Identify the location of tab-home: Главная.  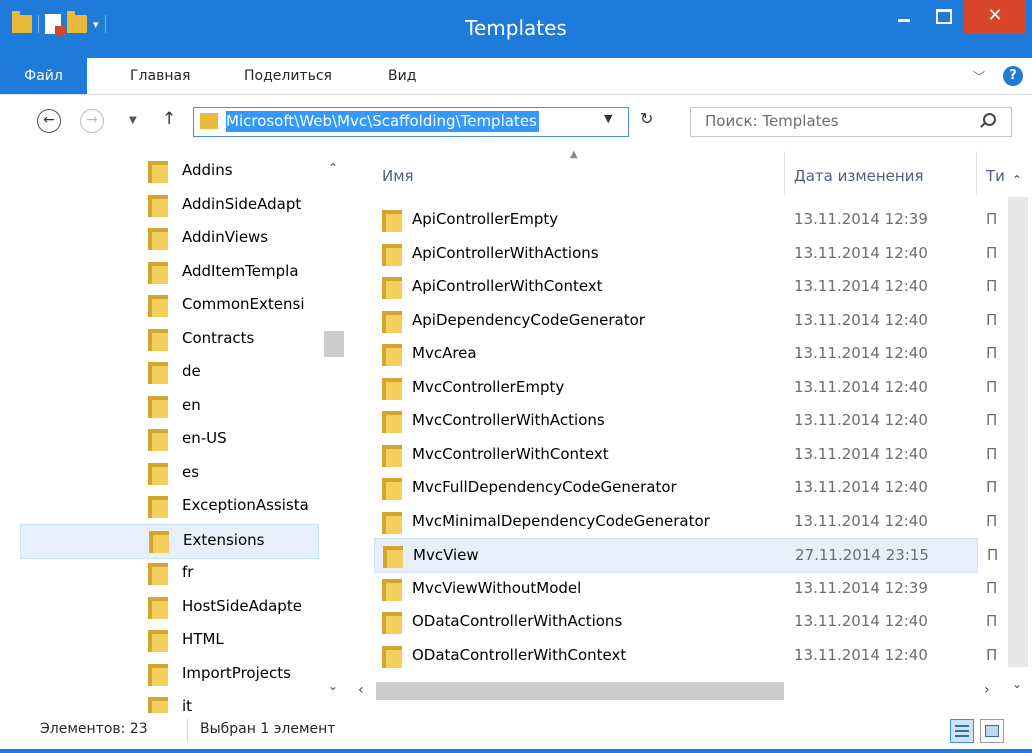
(160, 76).